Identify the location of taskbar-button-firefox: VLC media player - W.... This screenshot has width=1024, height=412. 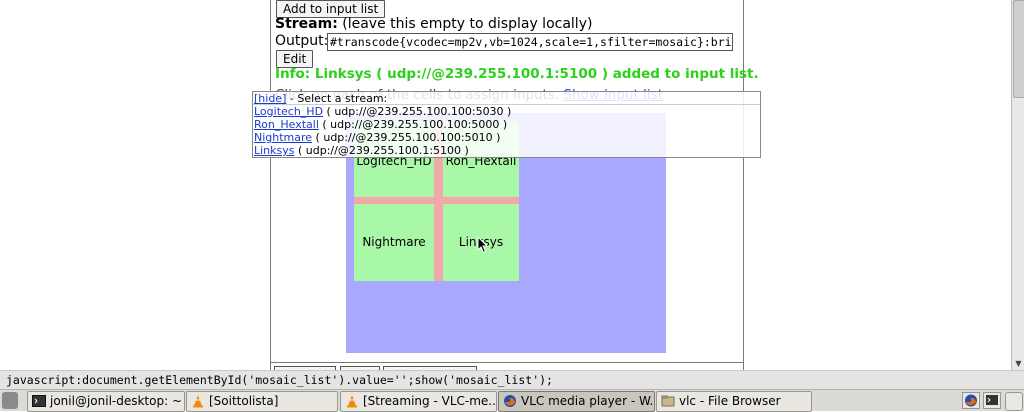
(576, 401).